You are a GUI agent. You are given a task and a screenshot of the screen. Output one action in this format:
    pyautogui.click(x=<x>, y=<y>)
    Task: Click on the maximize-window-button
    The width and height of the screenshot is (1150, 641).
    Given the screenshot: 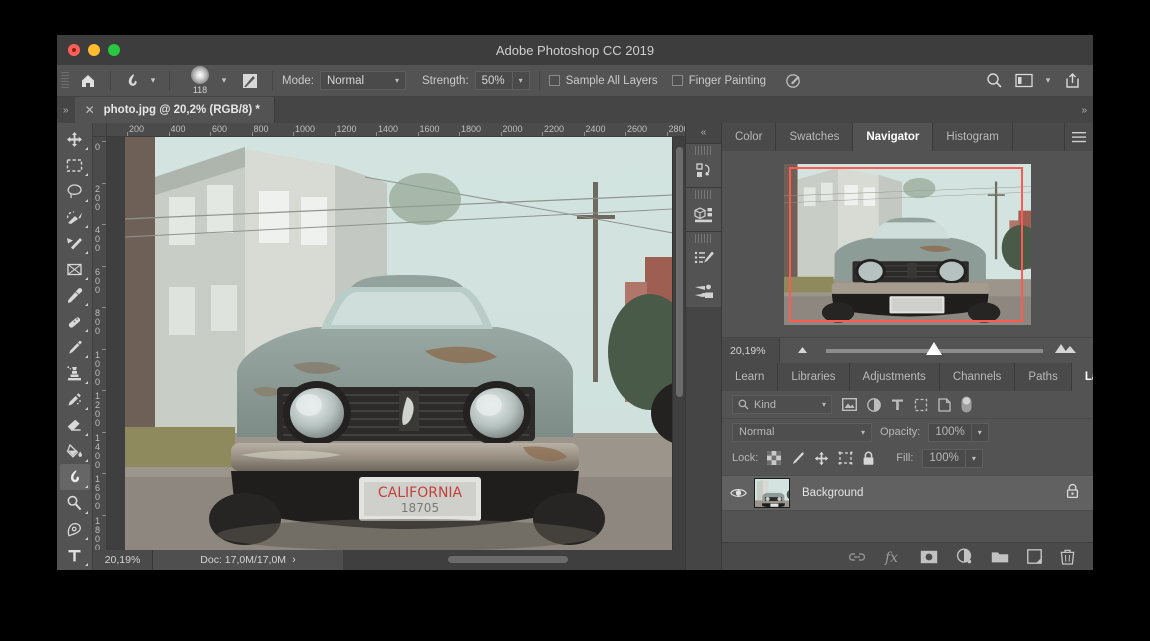 What is the action you would take?
    pyautogui.click(x=114, y=50)
    